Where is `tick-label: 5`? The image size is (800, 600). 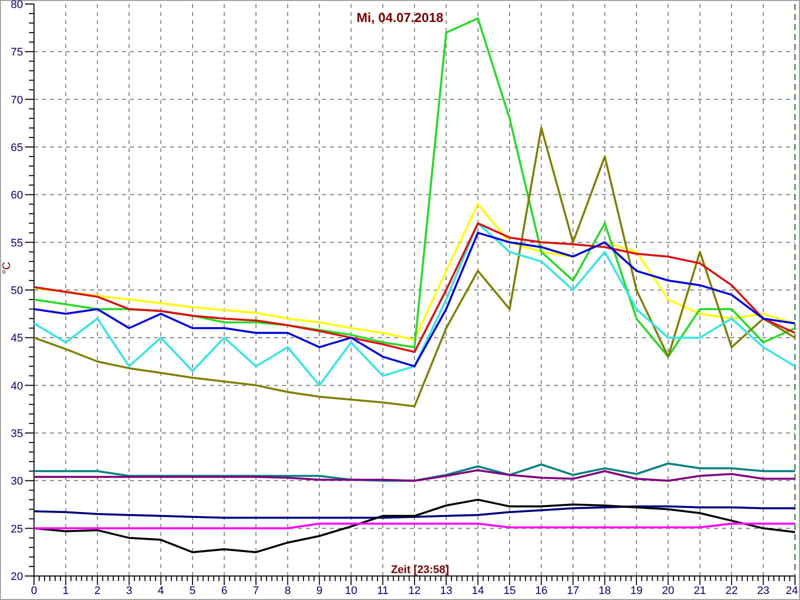
tick-label: 5 is located at coordinates (192, 591).